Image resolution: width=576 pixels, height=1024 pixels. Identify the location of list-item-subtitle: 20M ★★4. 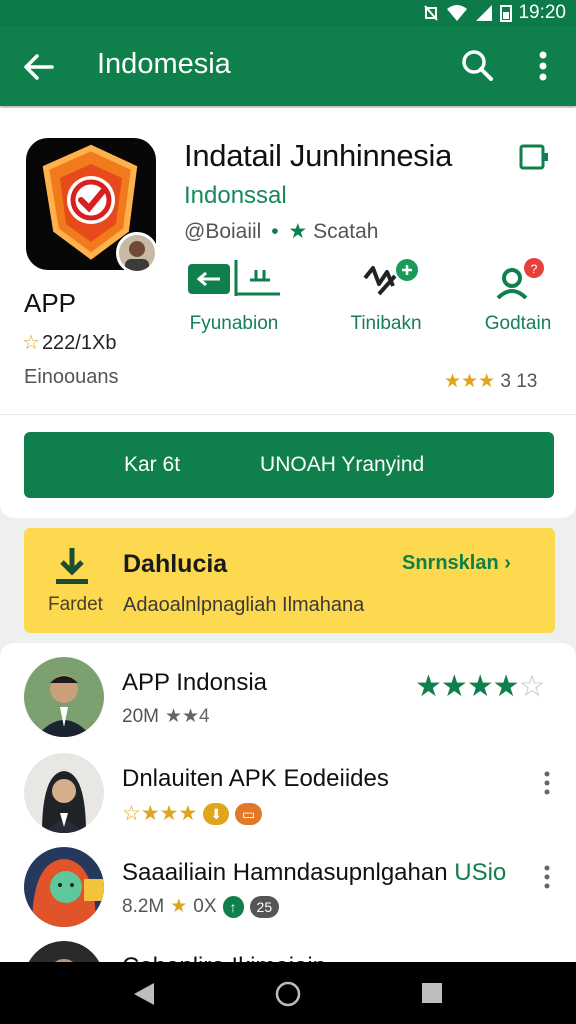
(166, 716).